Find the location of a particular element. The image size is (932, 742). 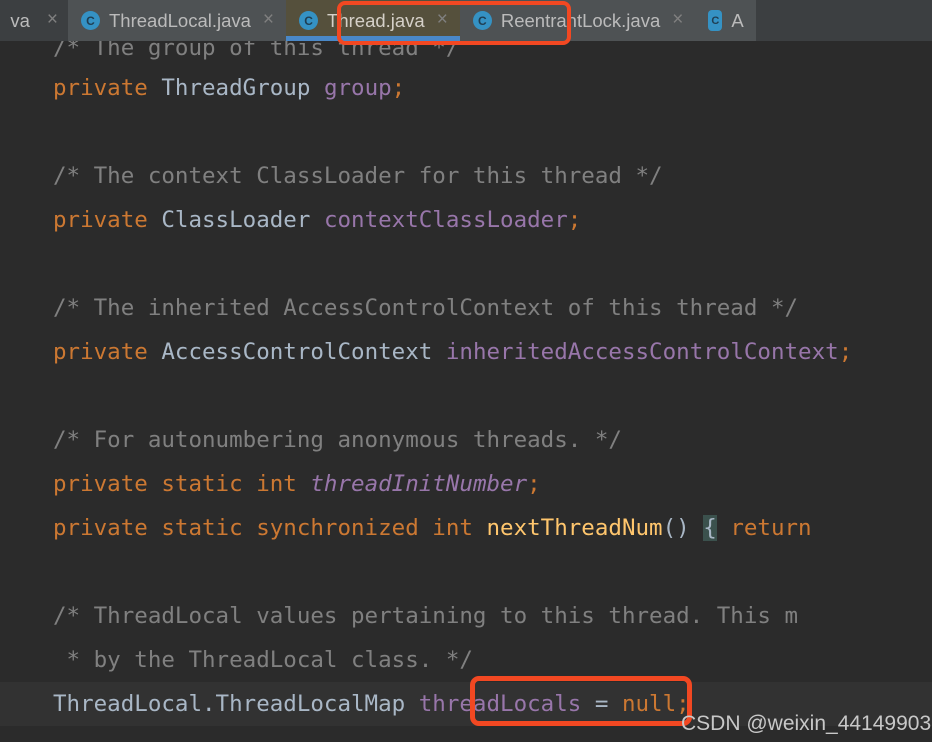

editor-tab-label-wrapper: A is located at coordinates (737, 21).